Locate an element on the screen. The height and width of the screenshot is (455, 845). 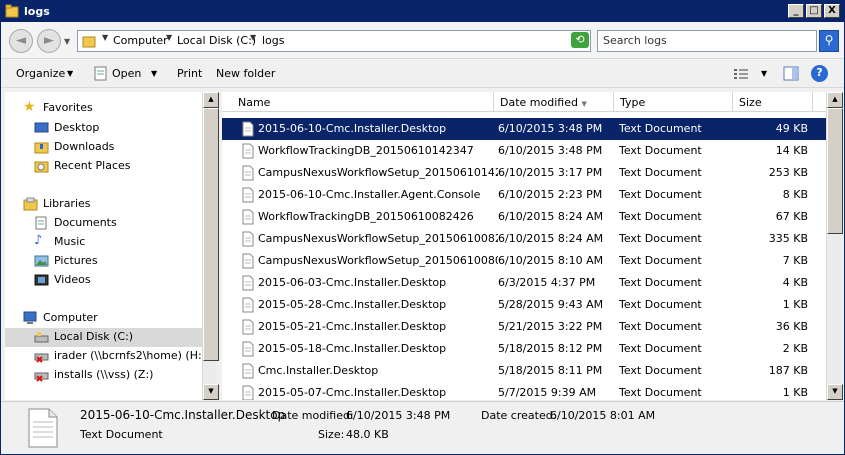
minimize-button: _ is located at coordinates (796, 11).